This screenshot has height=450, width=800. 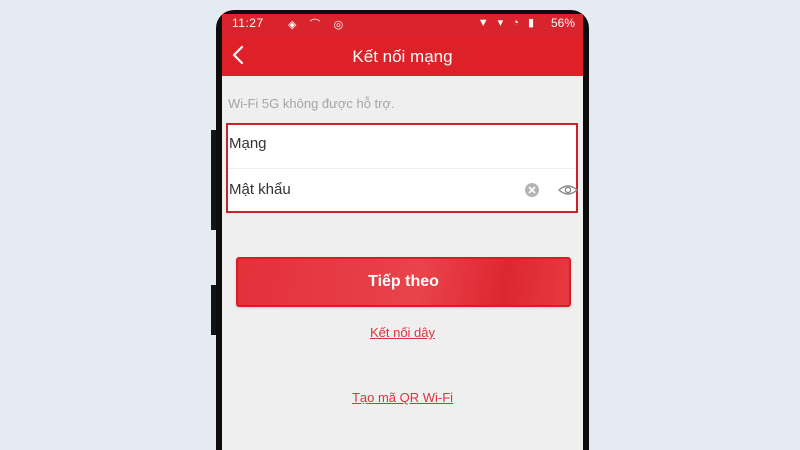 What do you see at coordinates (402, 168) in the screenshot?
I see `wifi-credentials-form: Mạng Mật khẩu` at bounding box center [402, 168].